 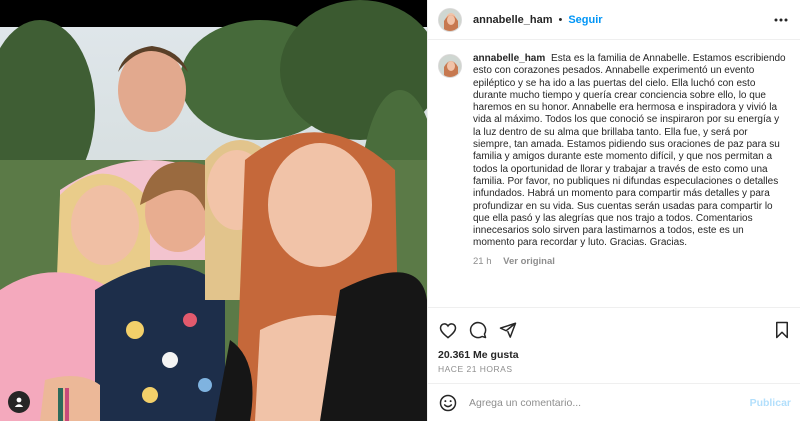 What do you see at coordinates (448, 403) in the screenshot?
I see `emoji-icon` at bounding box center [448, 403].